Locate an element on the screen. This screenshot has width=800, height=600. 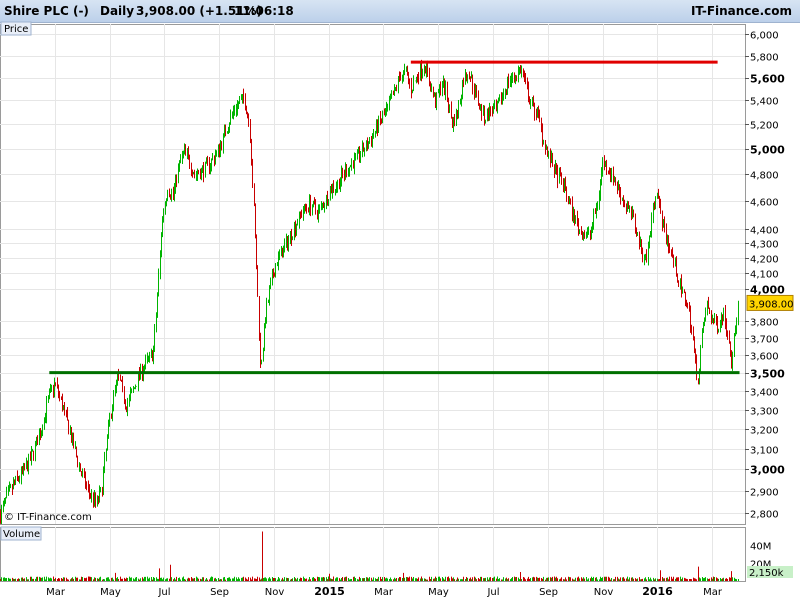
y-tick-label: 4,200 is located at coordinates (764, 260).